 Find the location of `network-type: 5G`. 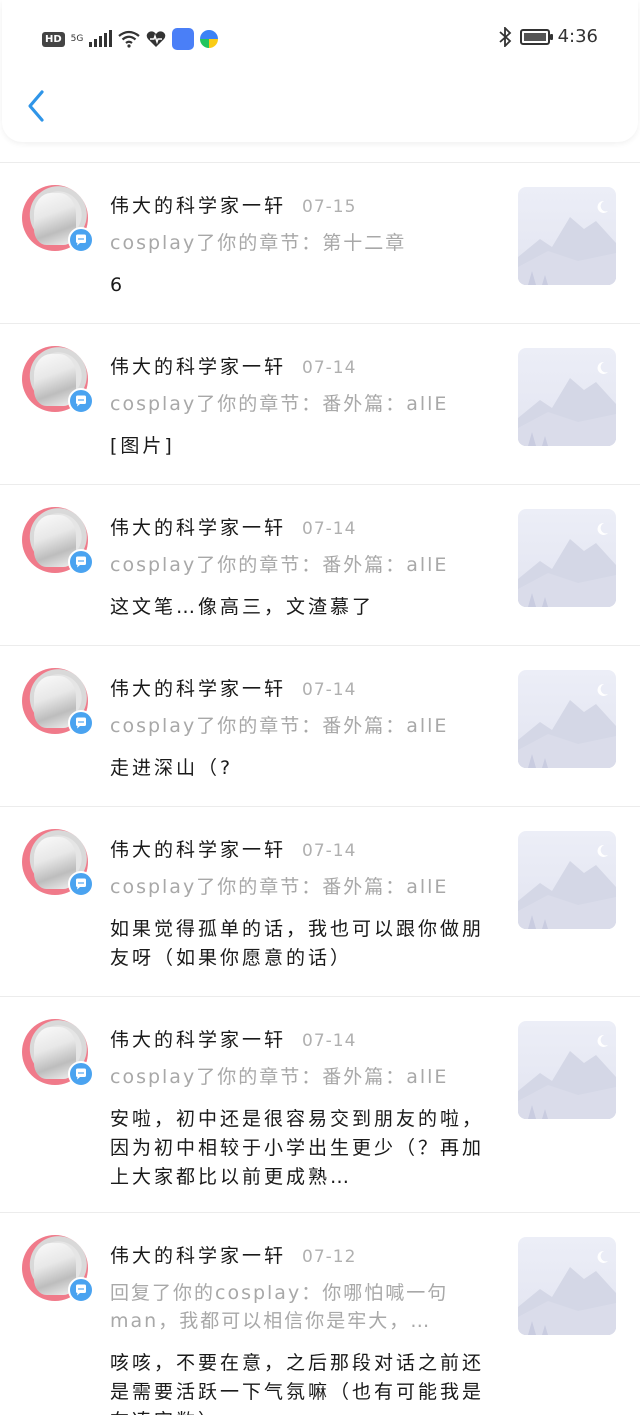

network-type: 5G is located at coordinates (77, 39).